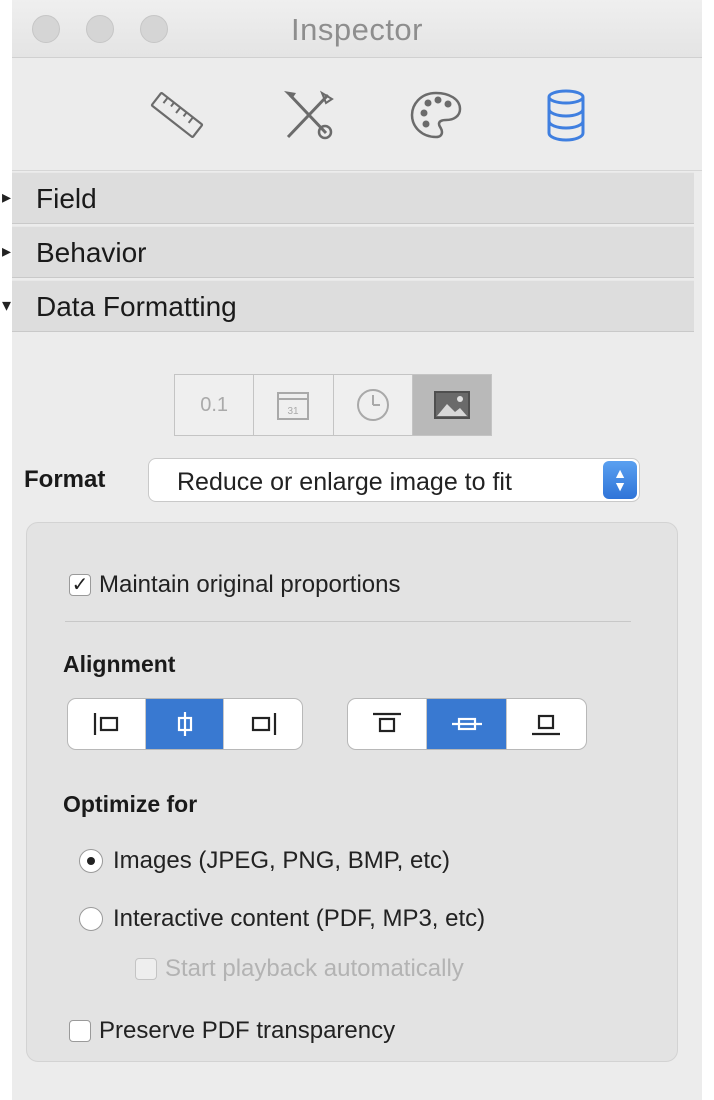 The width and height of the screenshot is (714, 1100). I want to click on section-label: Field, so click(66, 198).